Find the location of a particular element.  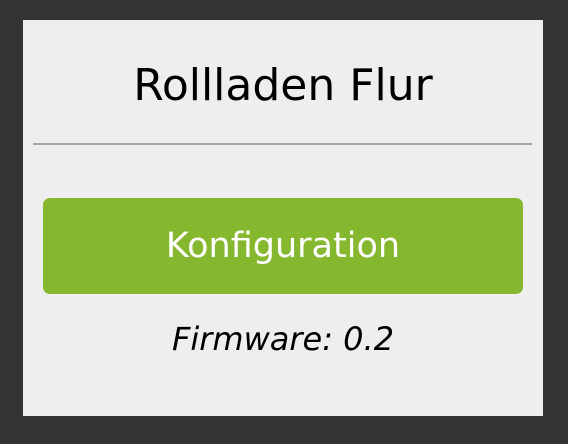

firmware-version: Firmware: 0.2 is located at coordinates (283, 339).